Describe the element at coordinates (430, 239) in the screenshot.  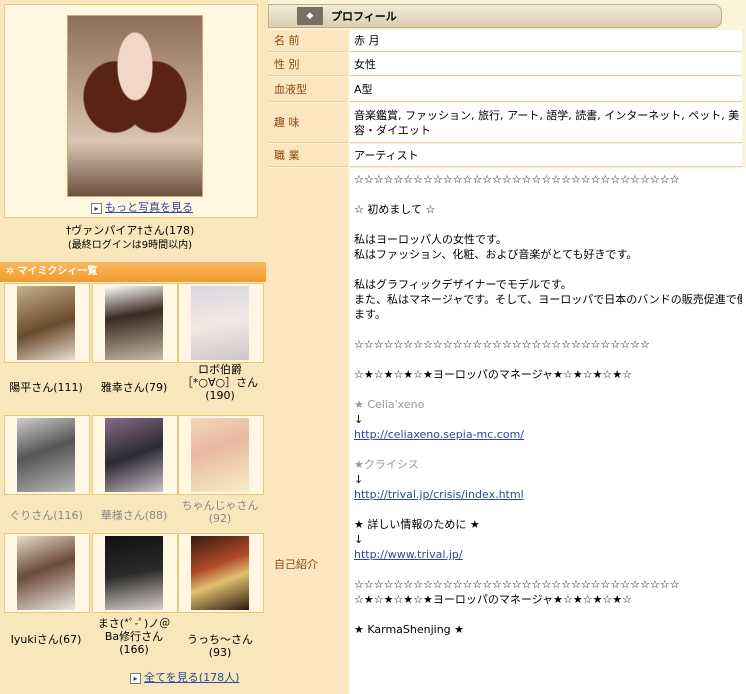
I see `intro-text: 私はヨーロッパ人の女性です。` at that location.